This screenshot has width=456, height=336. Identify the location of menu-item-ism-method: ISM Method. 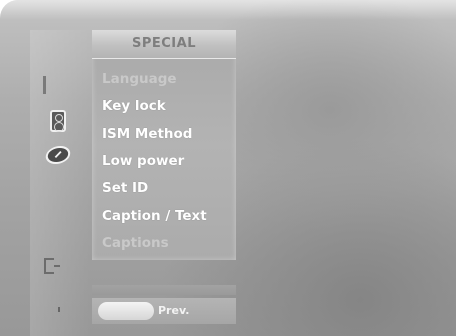
(147, 134).